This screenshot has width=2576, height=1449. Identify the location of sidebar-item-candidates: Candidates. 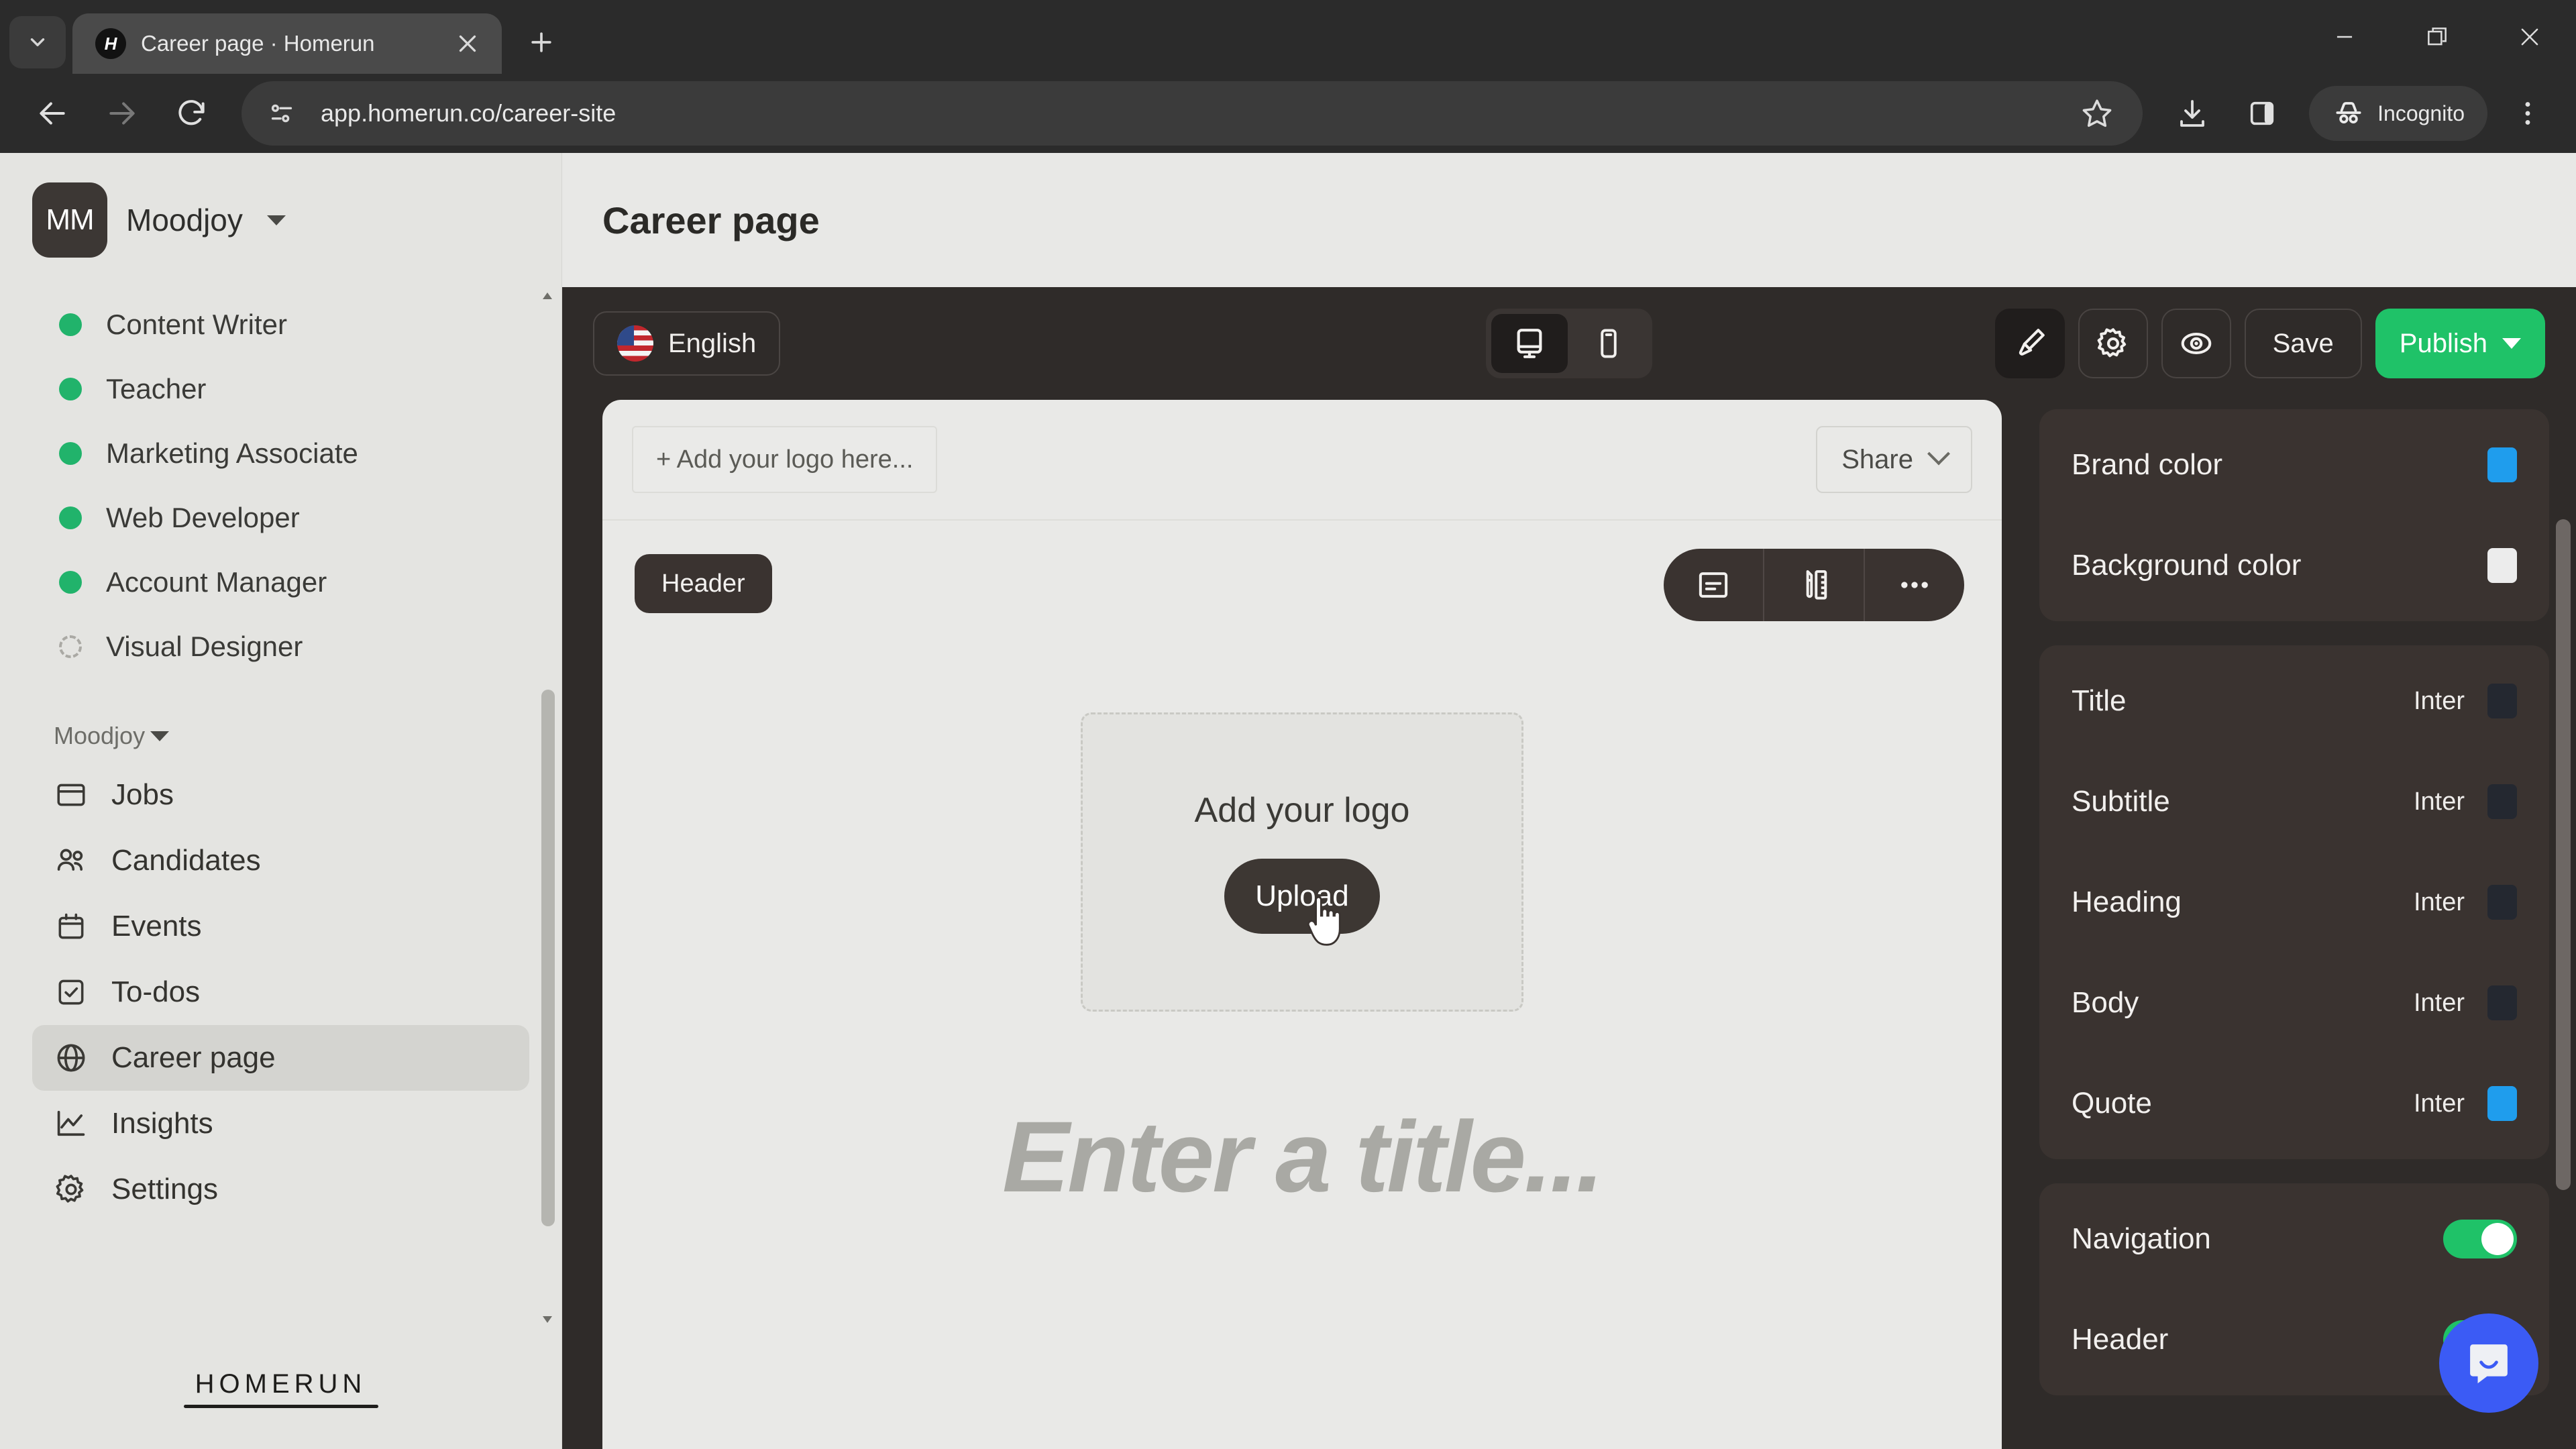
(280, 861).